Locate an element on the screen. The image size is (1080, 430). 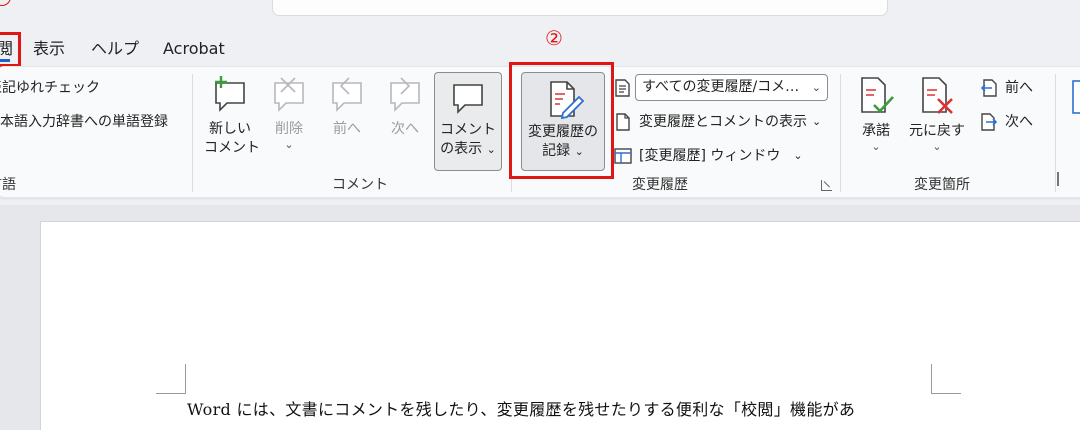
show-markup-label: 変更履歴とコメントの表示 is located at coordinates (723, 122).